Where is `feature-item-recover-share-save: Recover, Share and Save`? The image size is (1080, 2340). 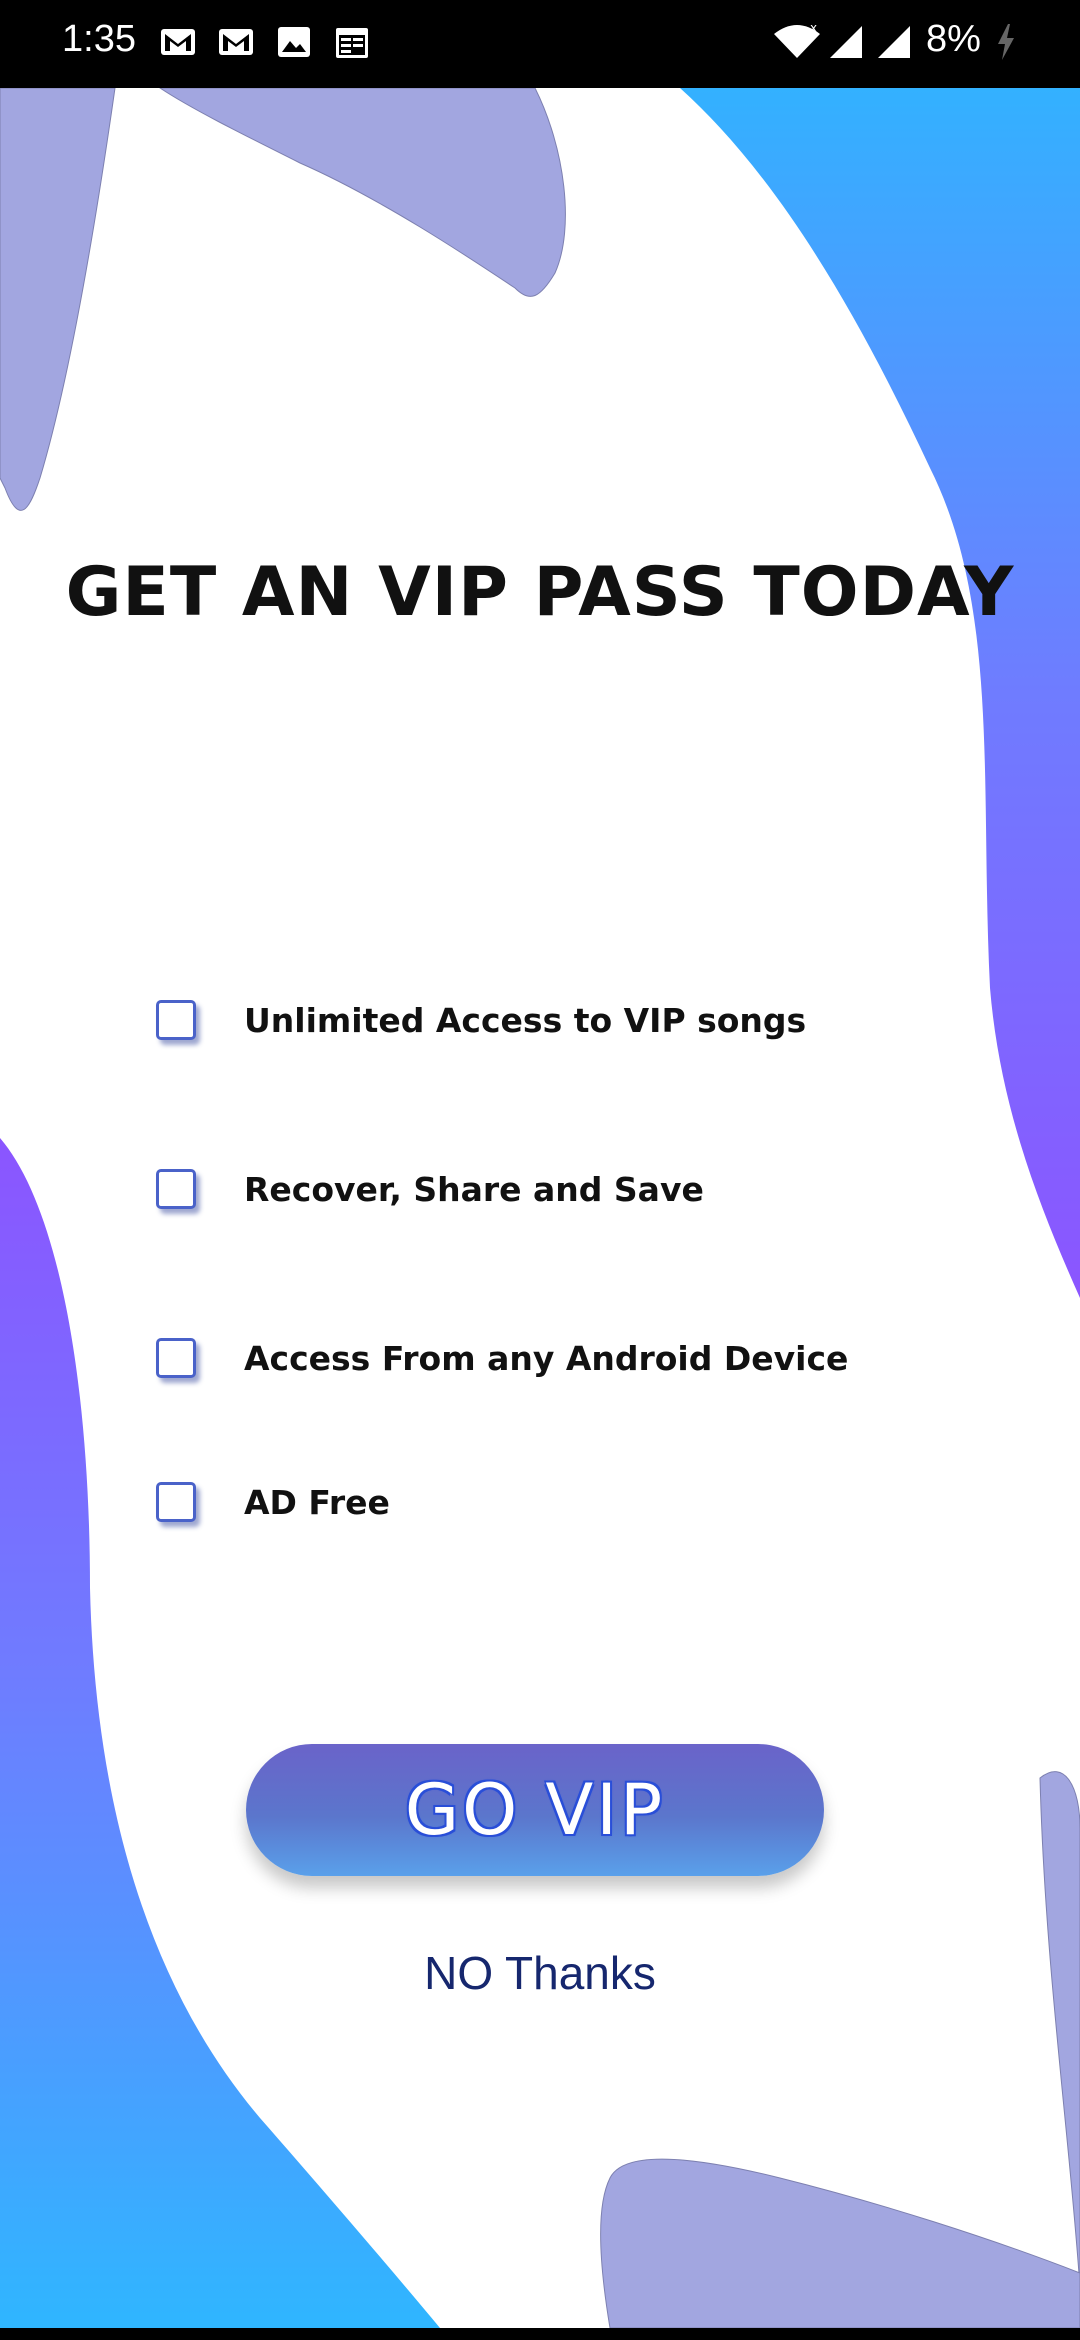
feature-item-recover-share-save: Recover, Share and Save is located at coordinates (430, 1189).